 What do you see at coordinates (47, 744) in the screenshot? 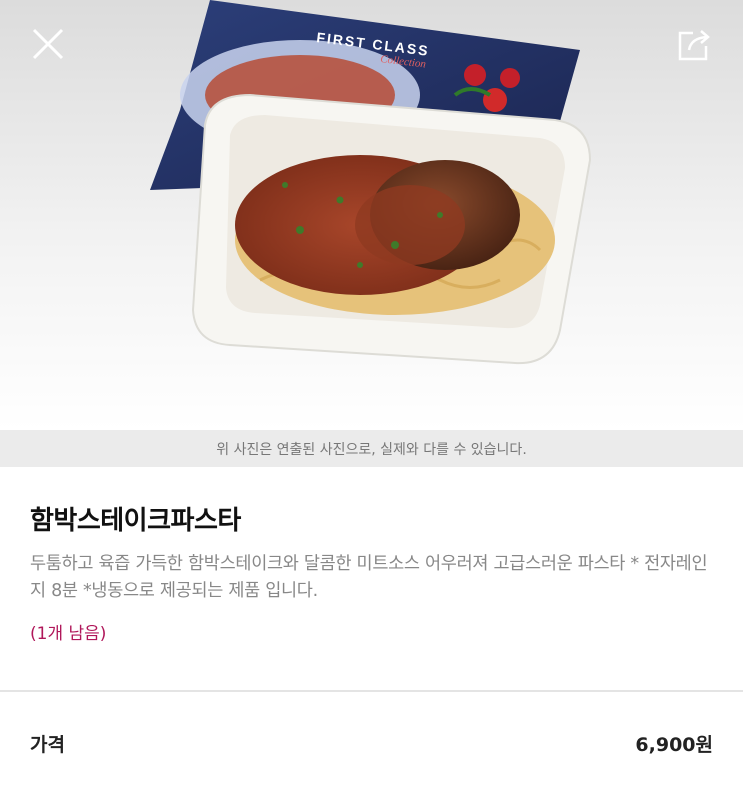
I see `price-label: 가격` at bounding box center [47, 744].